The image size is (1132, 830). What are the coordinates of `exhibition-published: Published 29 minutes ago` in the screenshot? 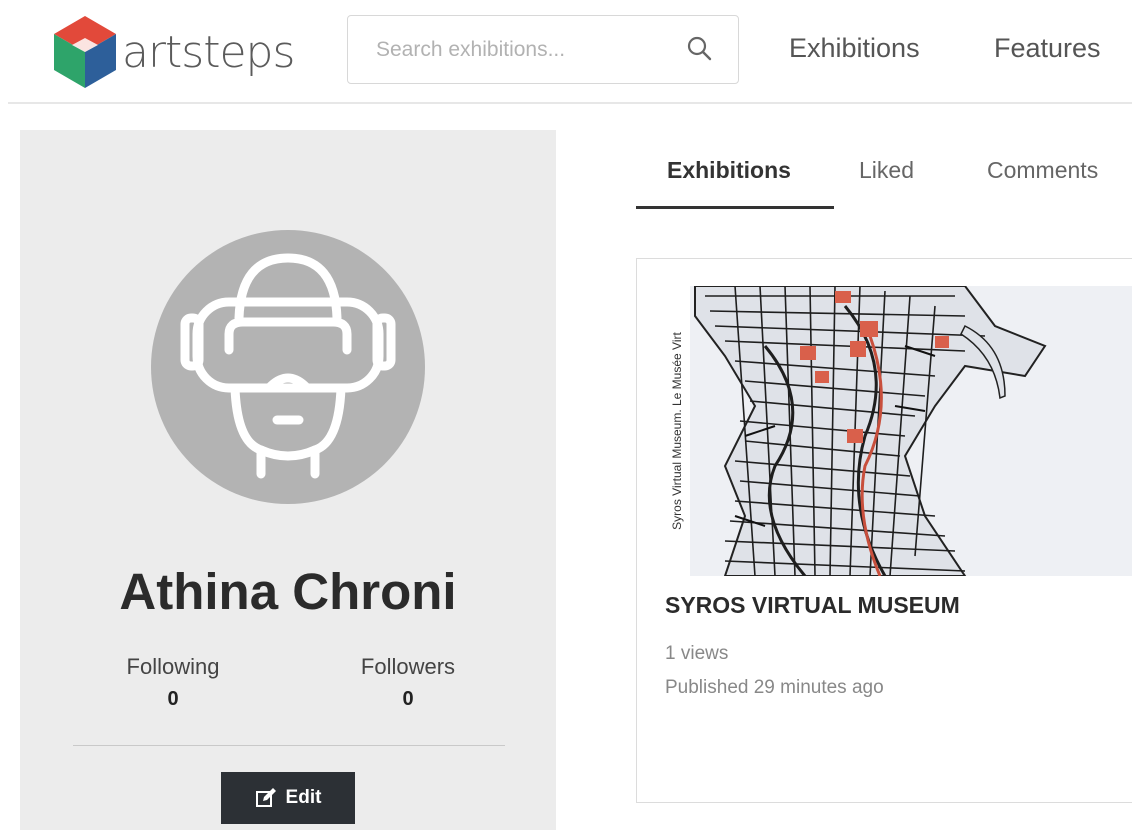 It's located at (774, 687).